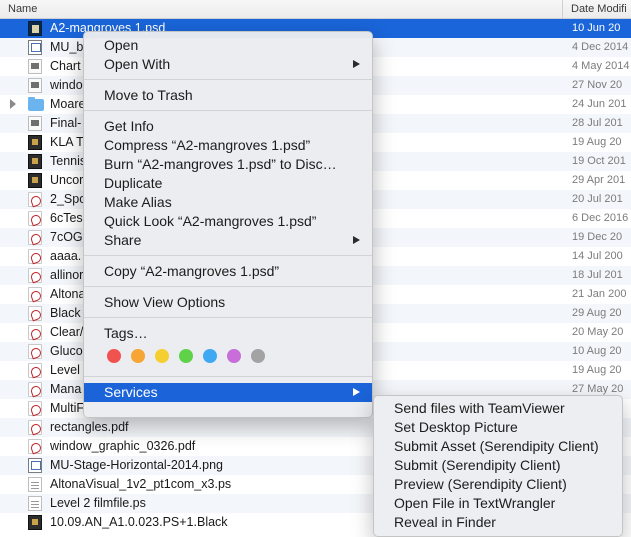  I want to click on services-item: Submit Asset (Serendipity Client), so click(498, 446).